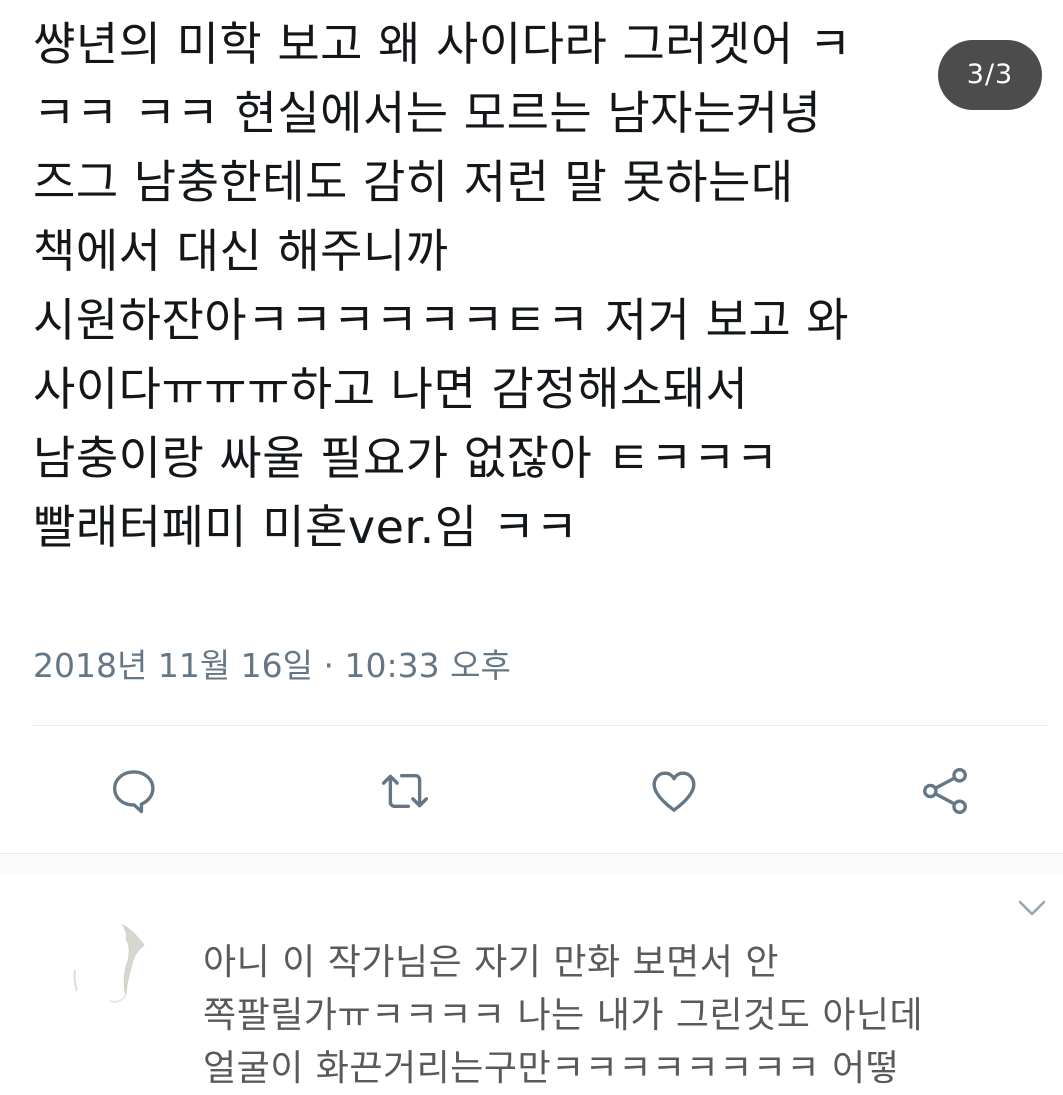 This screenshot has height=1095, width=1063. I want to click on tweet-line: 즈그 남충한테도 감히 저런 말 못하는대, so click(413, 182).